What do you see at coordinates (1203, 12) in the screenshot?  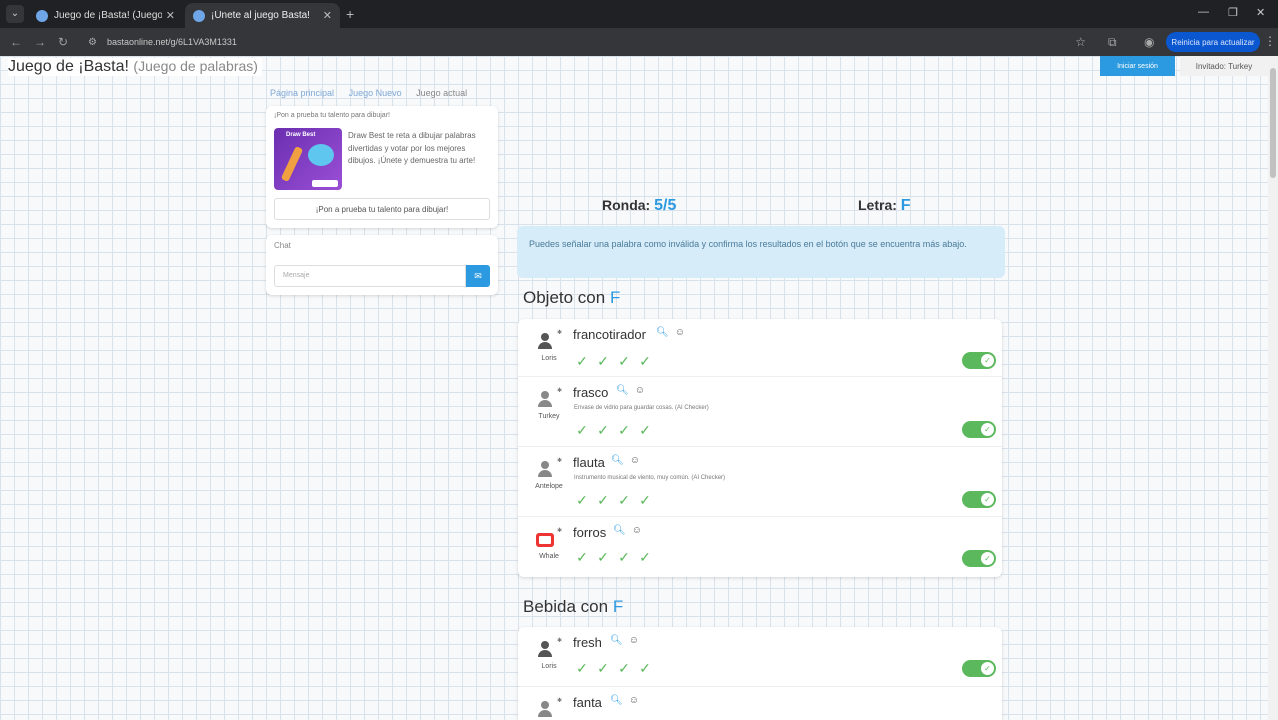 I see `minimize-icon: —` at bounding box center [1203, 12].